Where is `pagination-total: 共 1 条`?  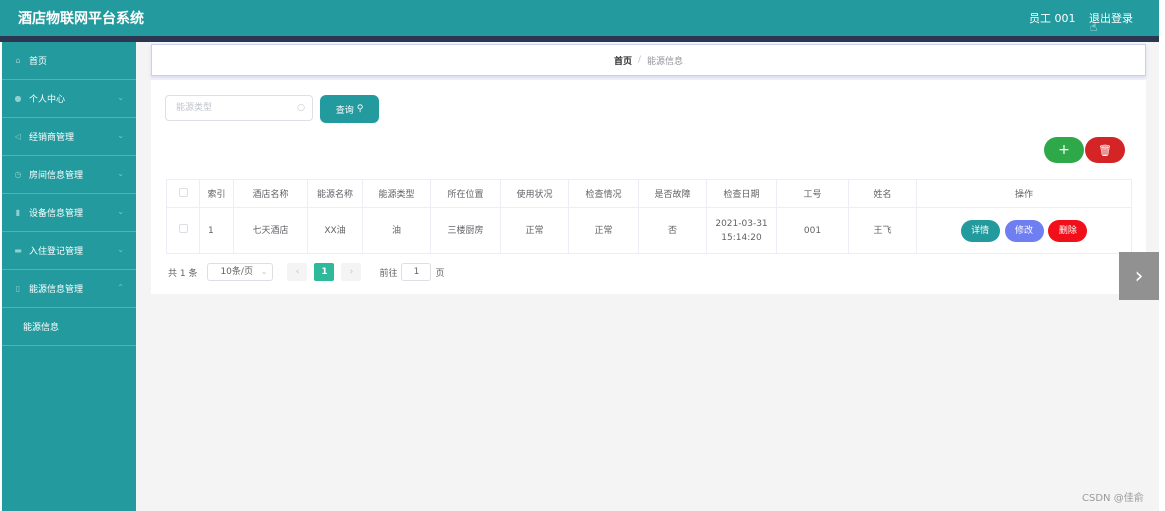 pagination-total: 共 1 条 is located at coordinates (183, 273).